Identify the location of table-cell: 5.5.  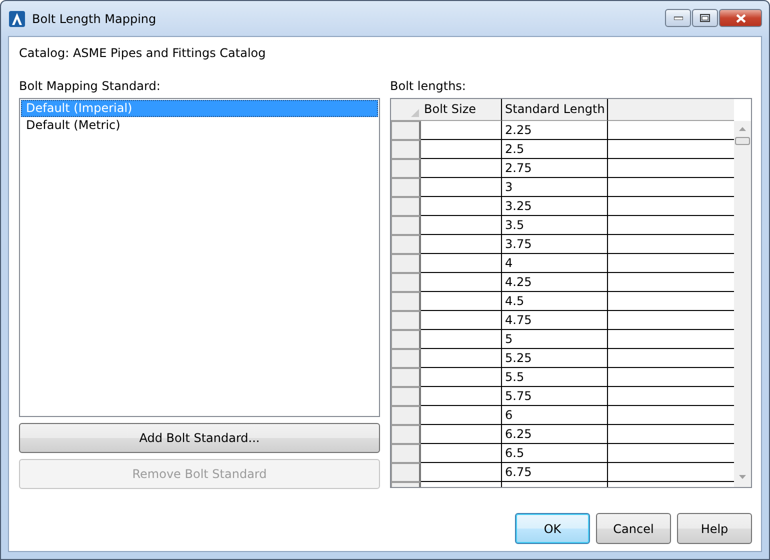
(555, 377).